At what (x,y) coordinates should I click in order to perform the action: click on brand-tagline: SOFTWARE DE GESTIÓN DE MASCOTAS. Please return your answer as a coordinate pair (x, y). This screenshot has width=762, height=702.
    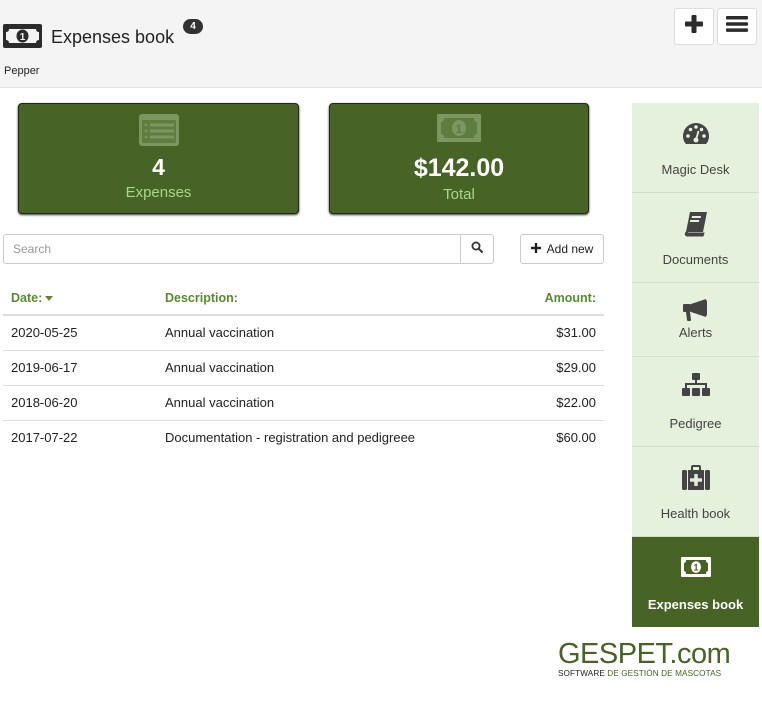
    Looking at the image, I should click on (640, 673).